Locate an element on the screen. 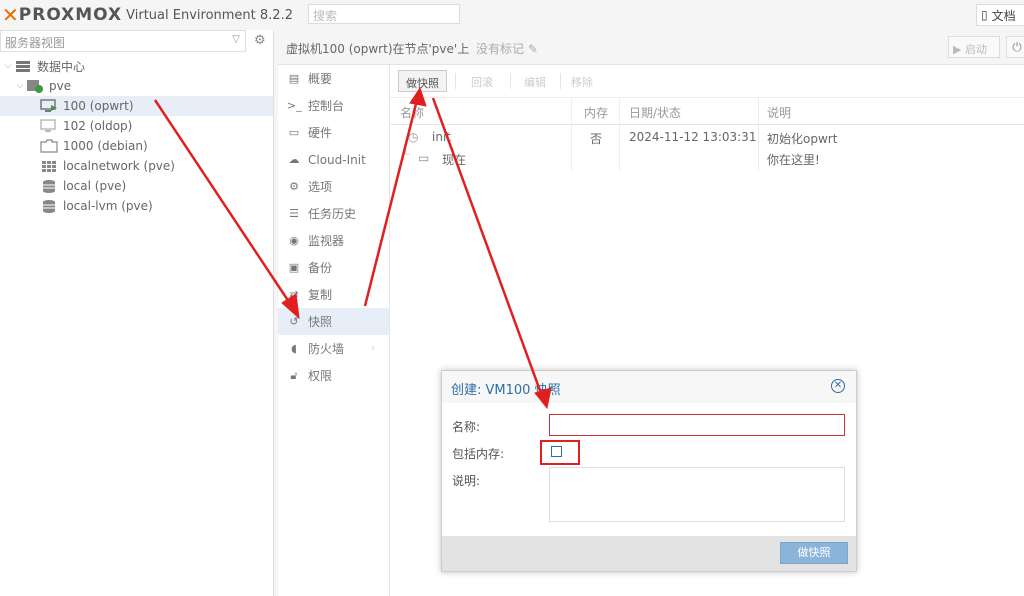  tree-node-datacenter: ⌵ 数据中心 is located at coordinates (136, 66).